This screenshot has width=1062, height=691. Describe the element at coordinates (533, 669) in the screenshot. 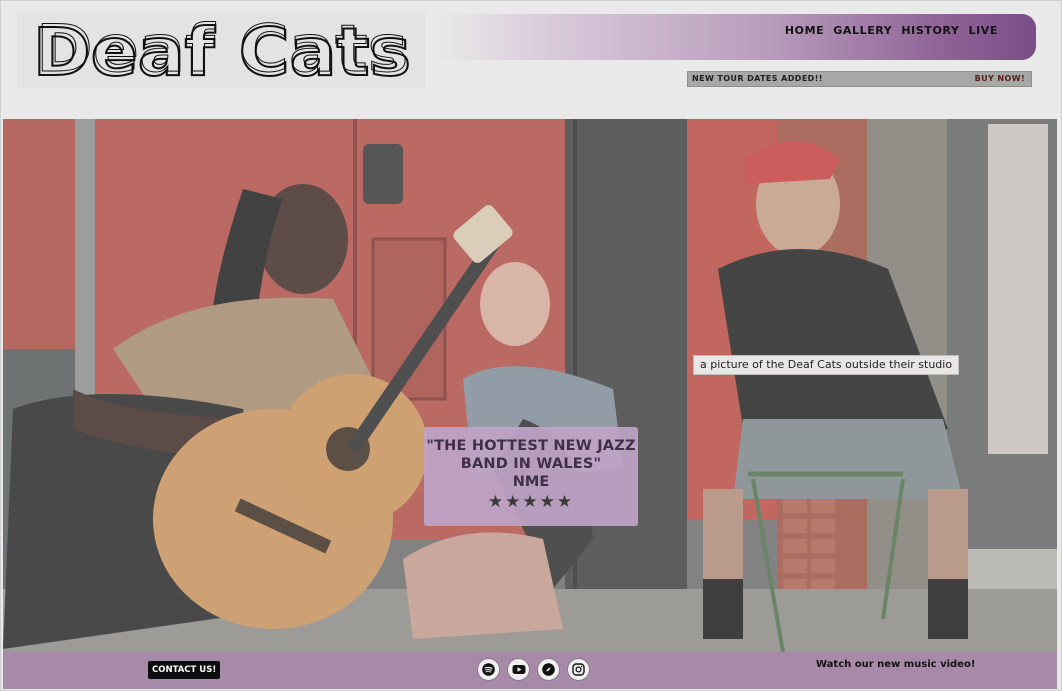

I see `social-links` at that location.